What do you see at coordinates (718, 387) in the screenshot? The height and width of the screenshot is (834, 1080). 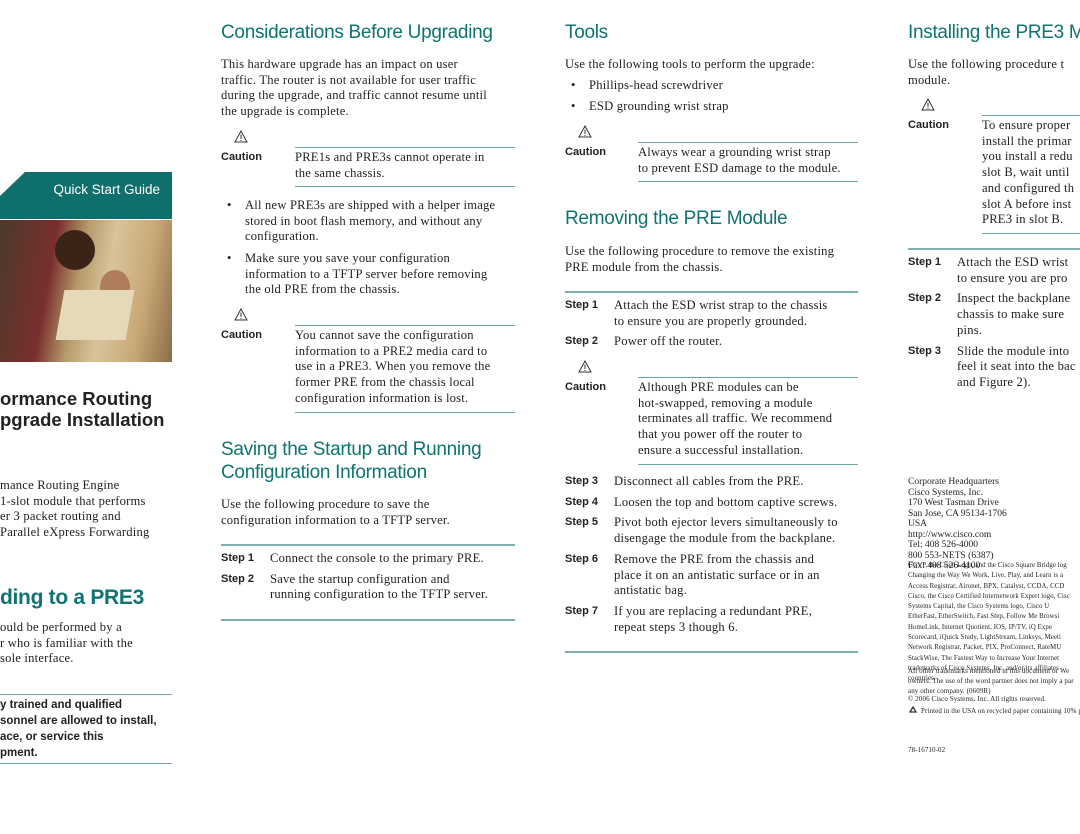 I see `text-line: Although PRE modules can be` at bounding box center [718, 387].